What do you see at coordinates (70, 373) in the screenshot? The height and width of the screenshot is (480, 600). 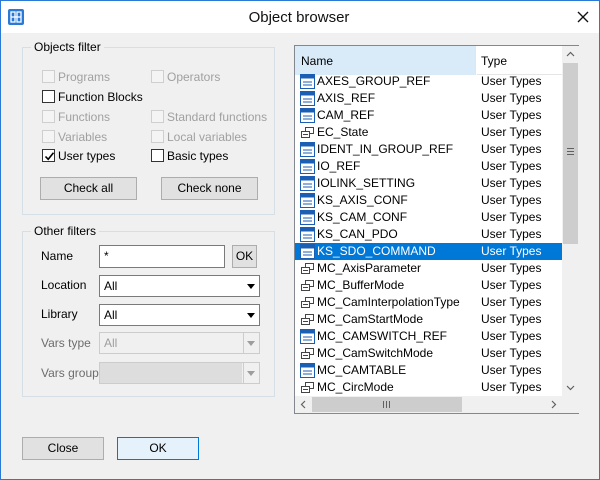 I see `vars-group-label: Vars group` at bounding box center [70, 373].